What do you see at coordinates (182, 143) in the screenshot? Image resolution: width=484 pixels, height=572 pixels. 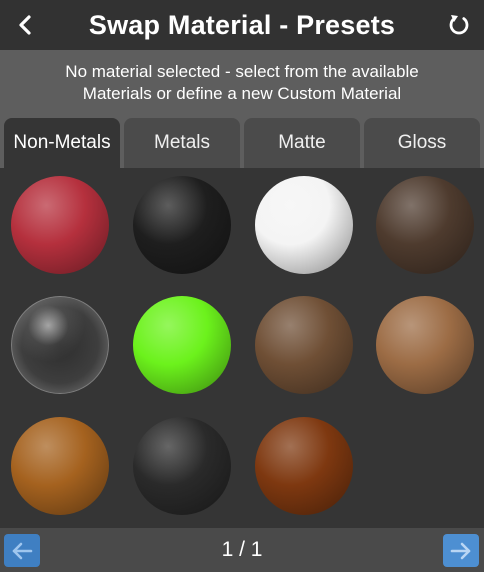 I see `tab-metals: Metals` at bounding box center [182, 143].